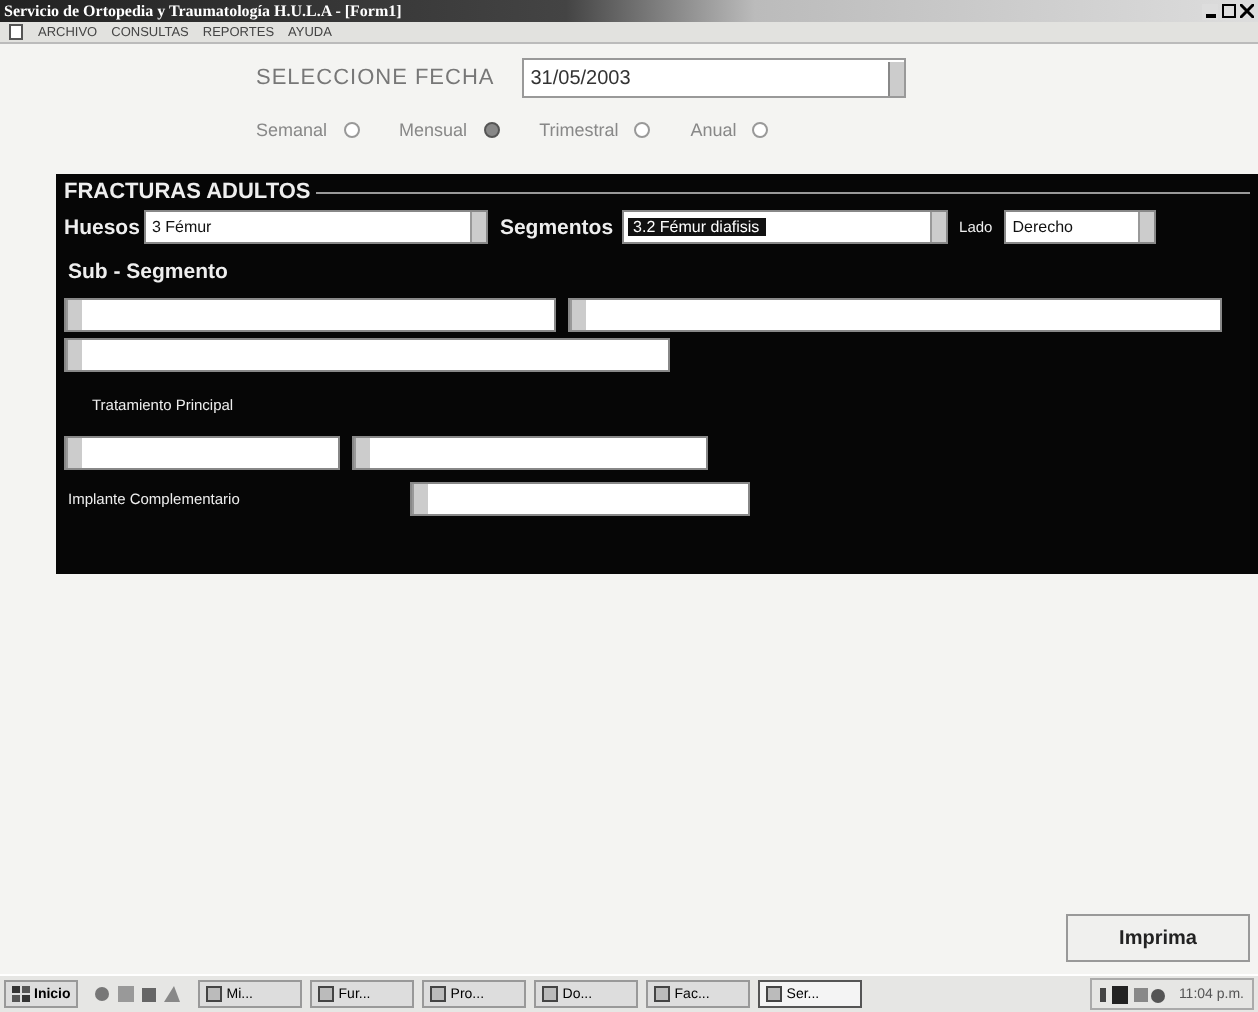  Describe the element at coordinates (433, 130) in the screenshot. I see `radio-label: Mensual` at that location.